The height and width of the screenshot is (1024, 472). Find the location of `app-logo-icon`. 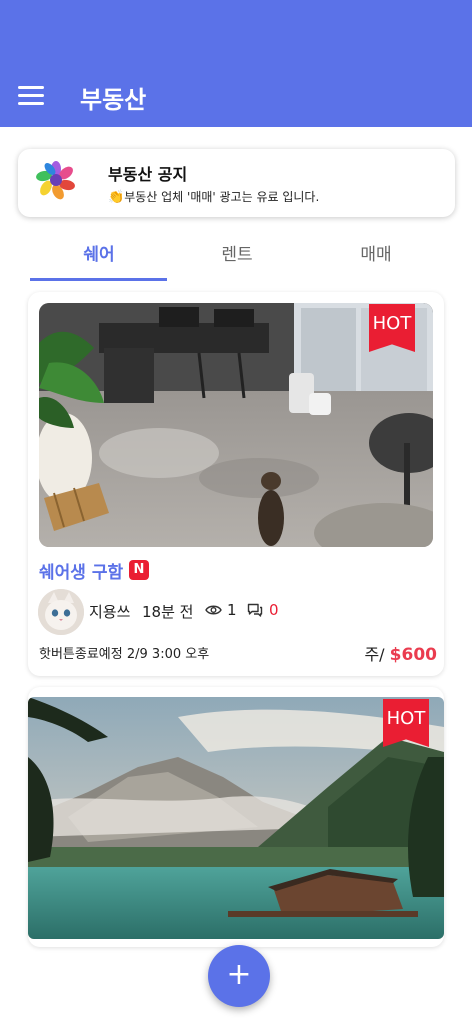

app-logo-icon is located at coordinates (55, 180).